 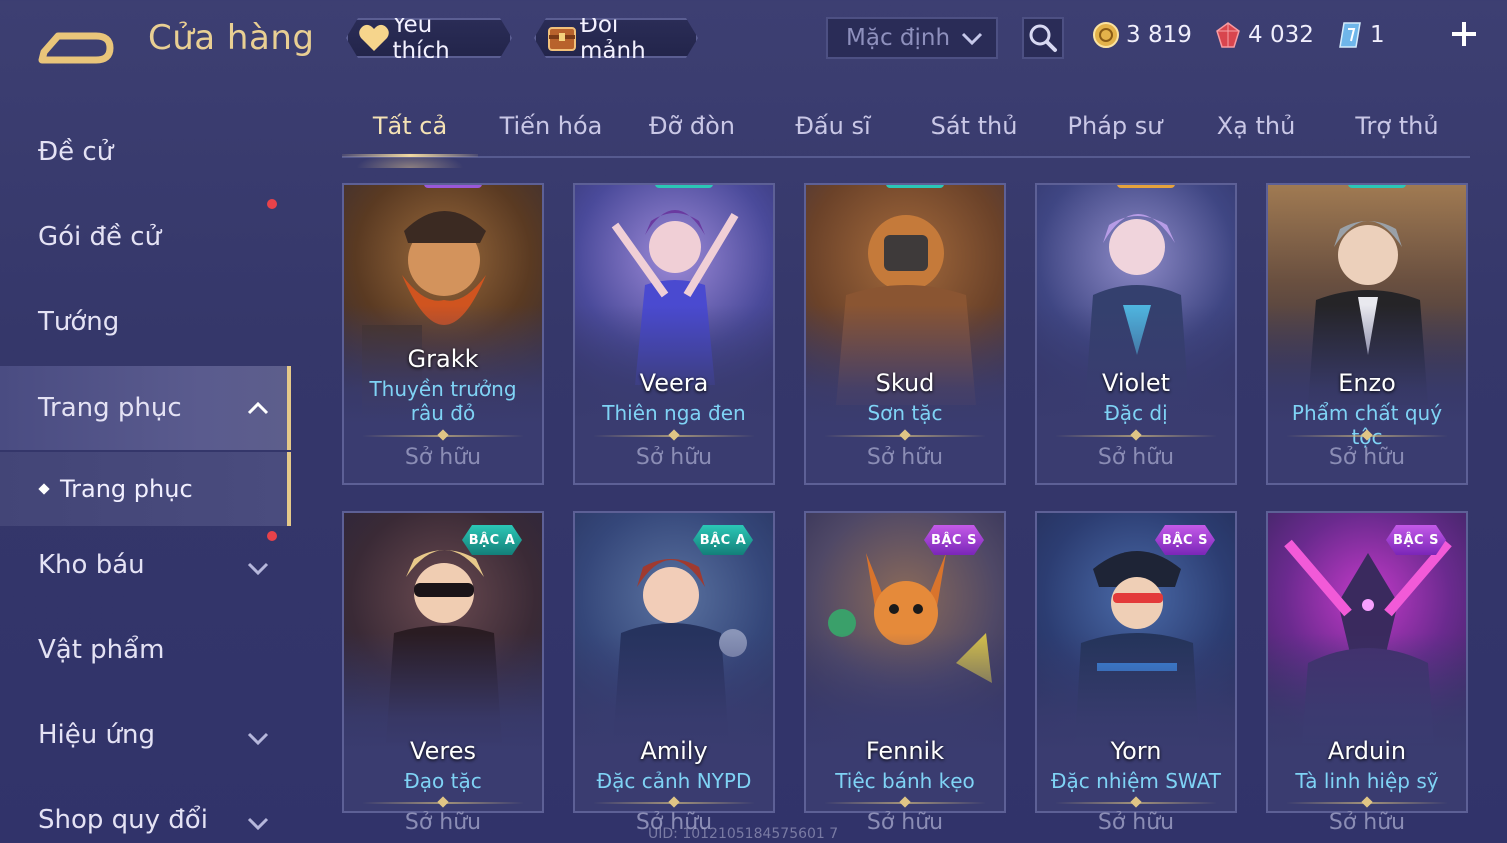 What do you see at coordinates (974, 126) in the screenshot?
I see `tab-label: Sát thủ` at bounding box center [974, 126].